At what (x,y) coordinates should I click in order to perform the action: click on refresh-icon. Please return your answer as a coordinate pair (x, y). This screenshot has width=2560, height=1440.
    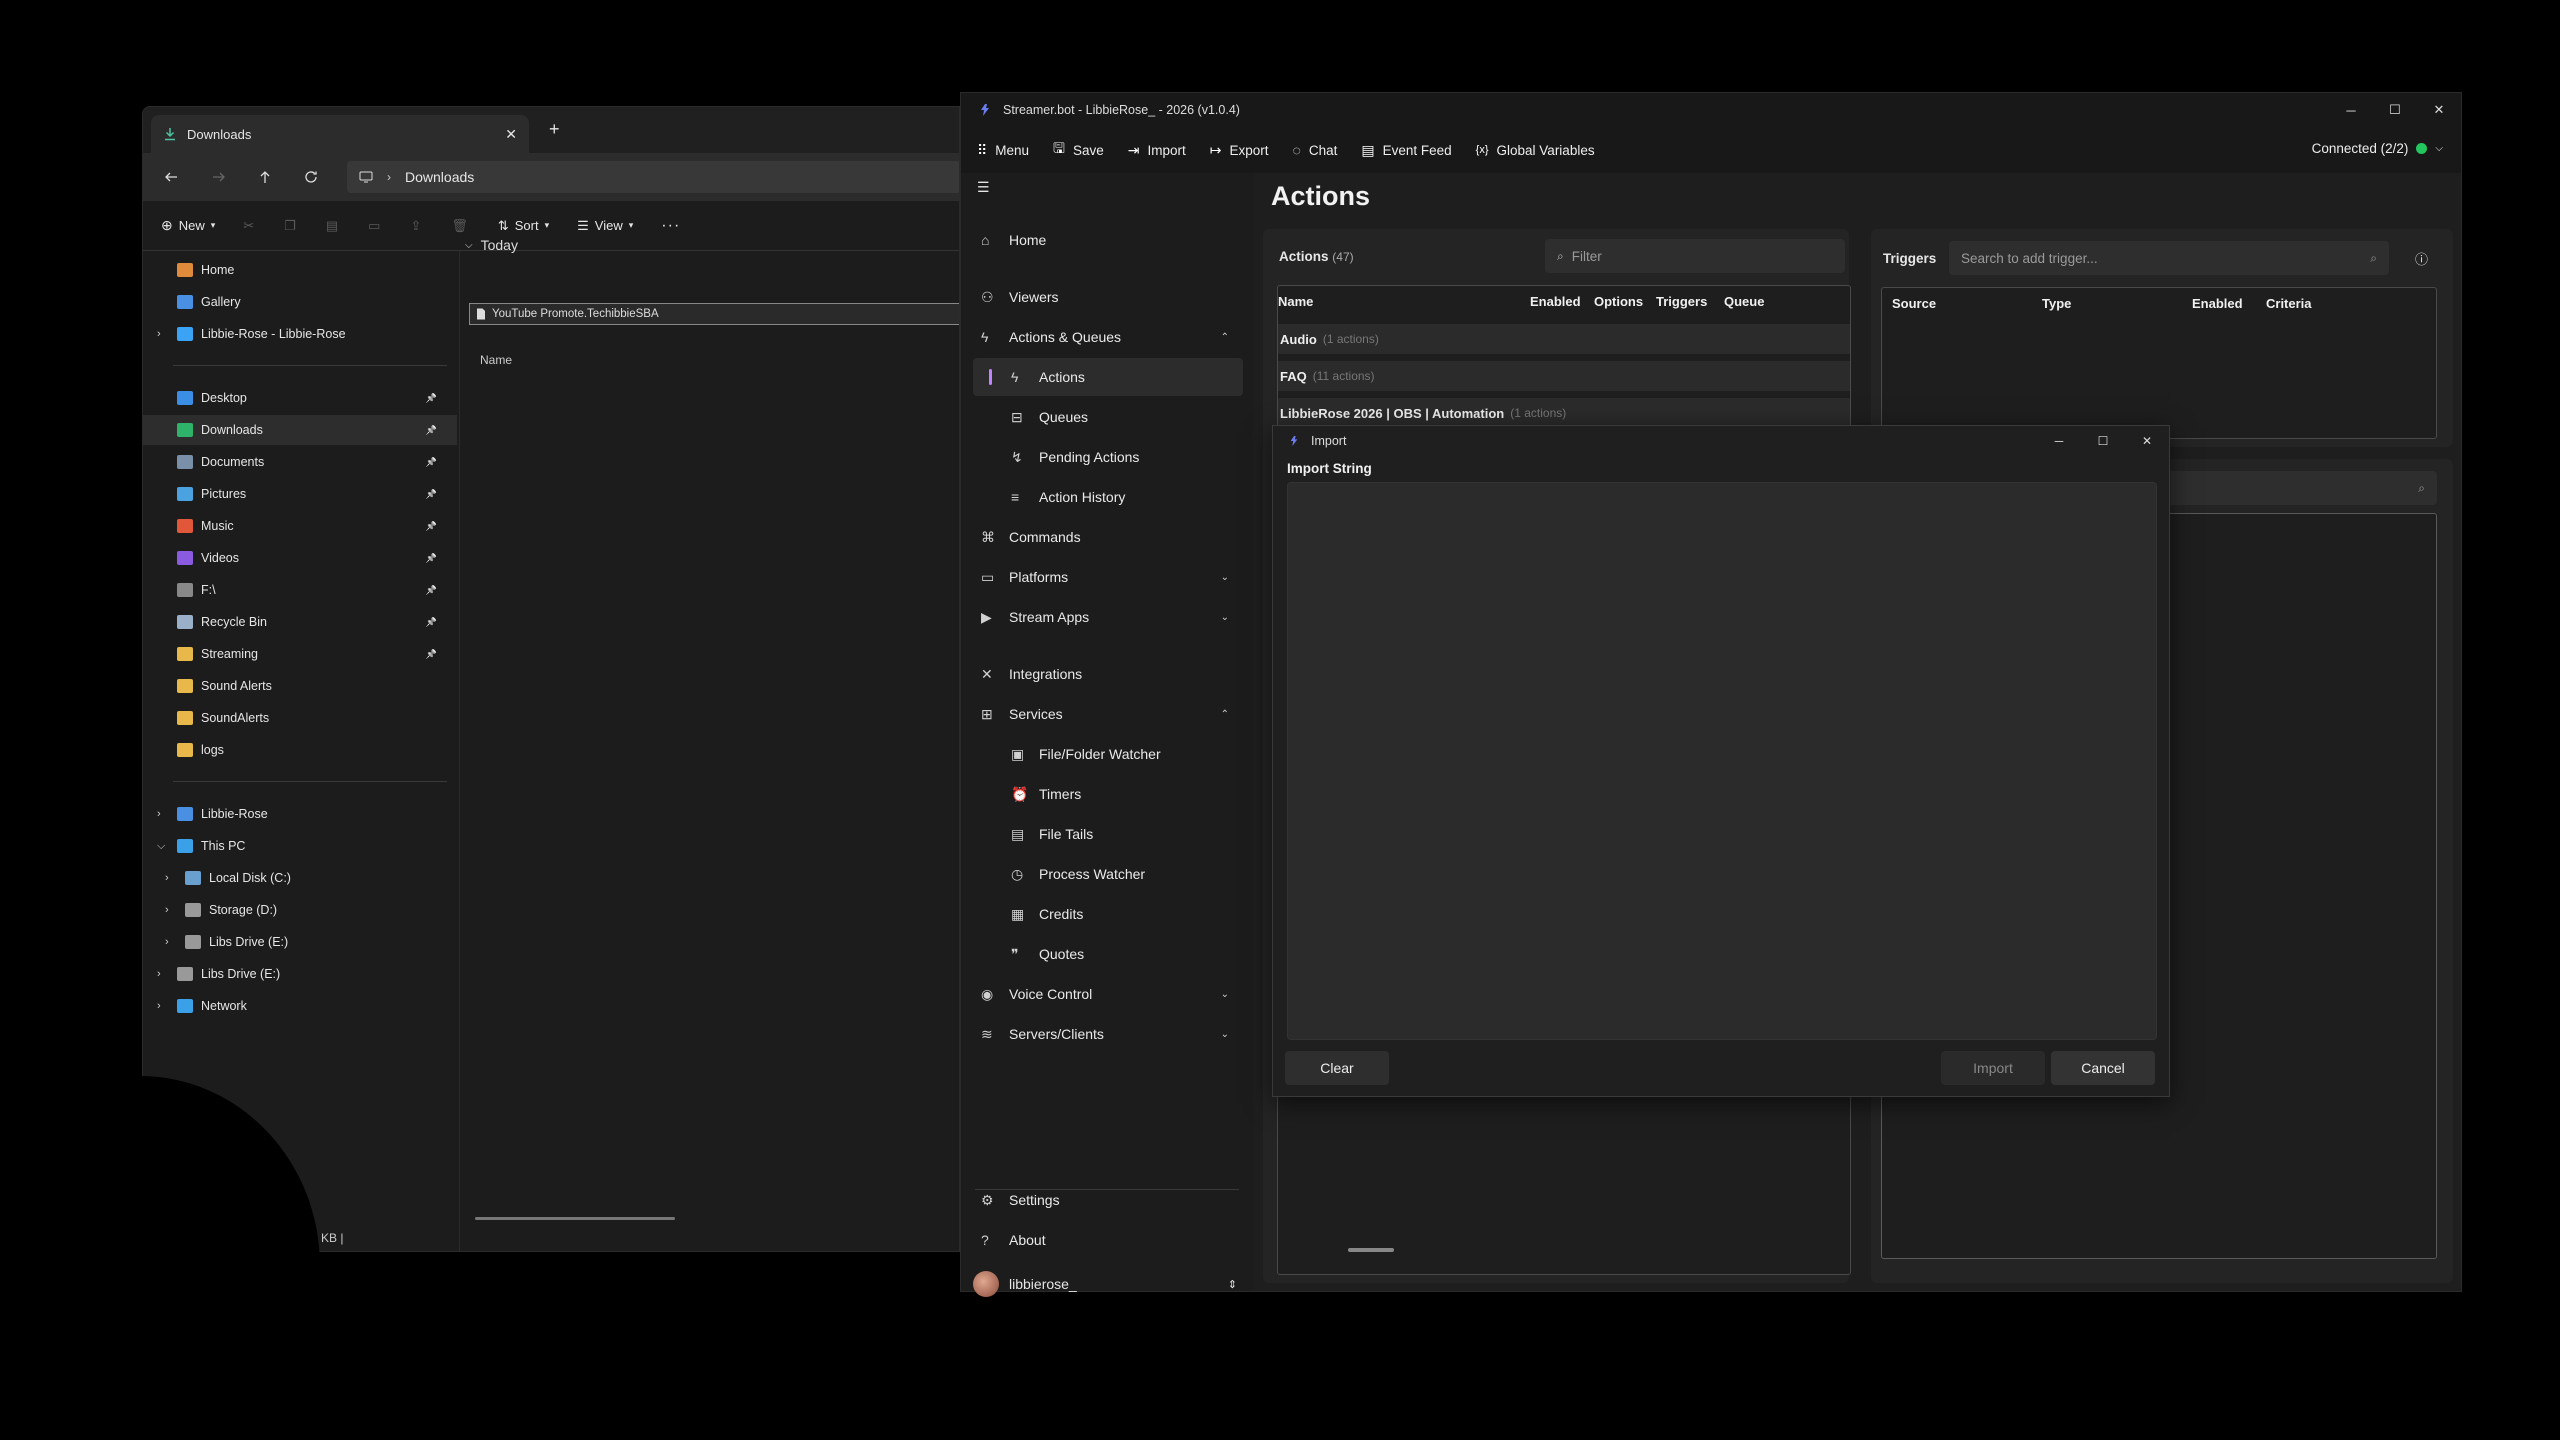
    Looking at the image, I should click on (311, 177).